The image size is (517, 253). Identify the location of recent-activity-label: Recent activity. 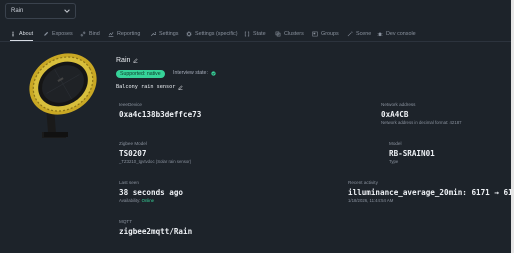
(363, 182).